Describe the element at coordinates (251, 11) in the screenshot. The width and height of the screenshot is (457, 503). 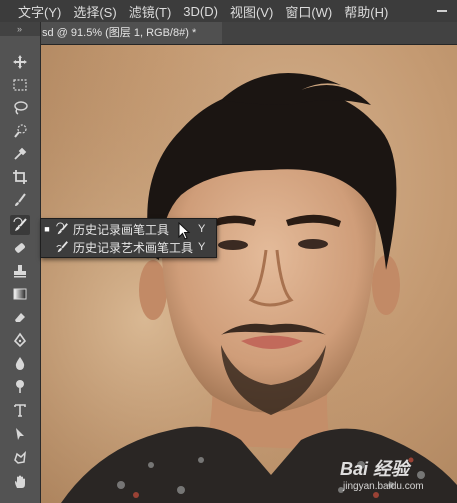
I see `menu-view: 视图(V)` at that location.